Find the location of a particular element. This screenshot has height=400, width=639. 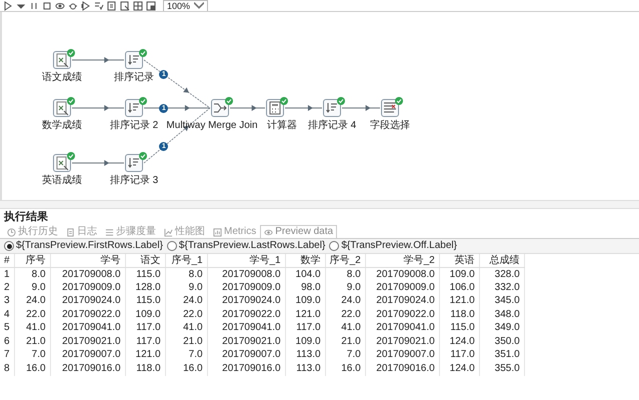

column-header: 序号_2 is located at coordinates (345, 261).